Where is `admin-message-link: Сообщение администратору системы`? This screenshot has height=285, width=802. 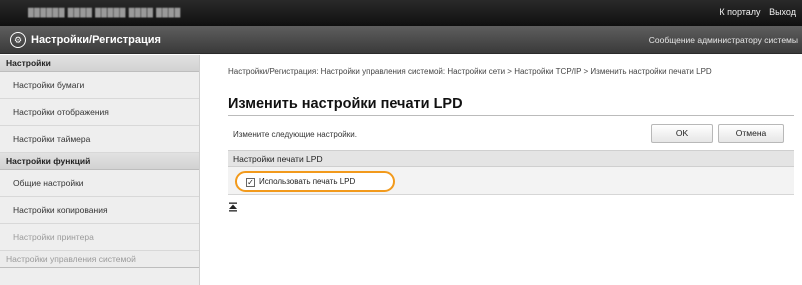 admin-message-link: Сообщение администратору системы is located at coordinates (723, 40).